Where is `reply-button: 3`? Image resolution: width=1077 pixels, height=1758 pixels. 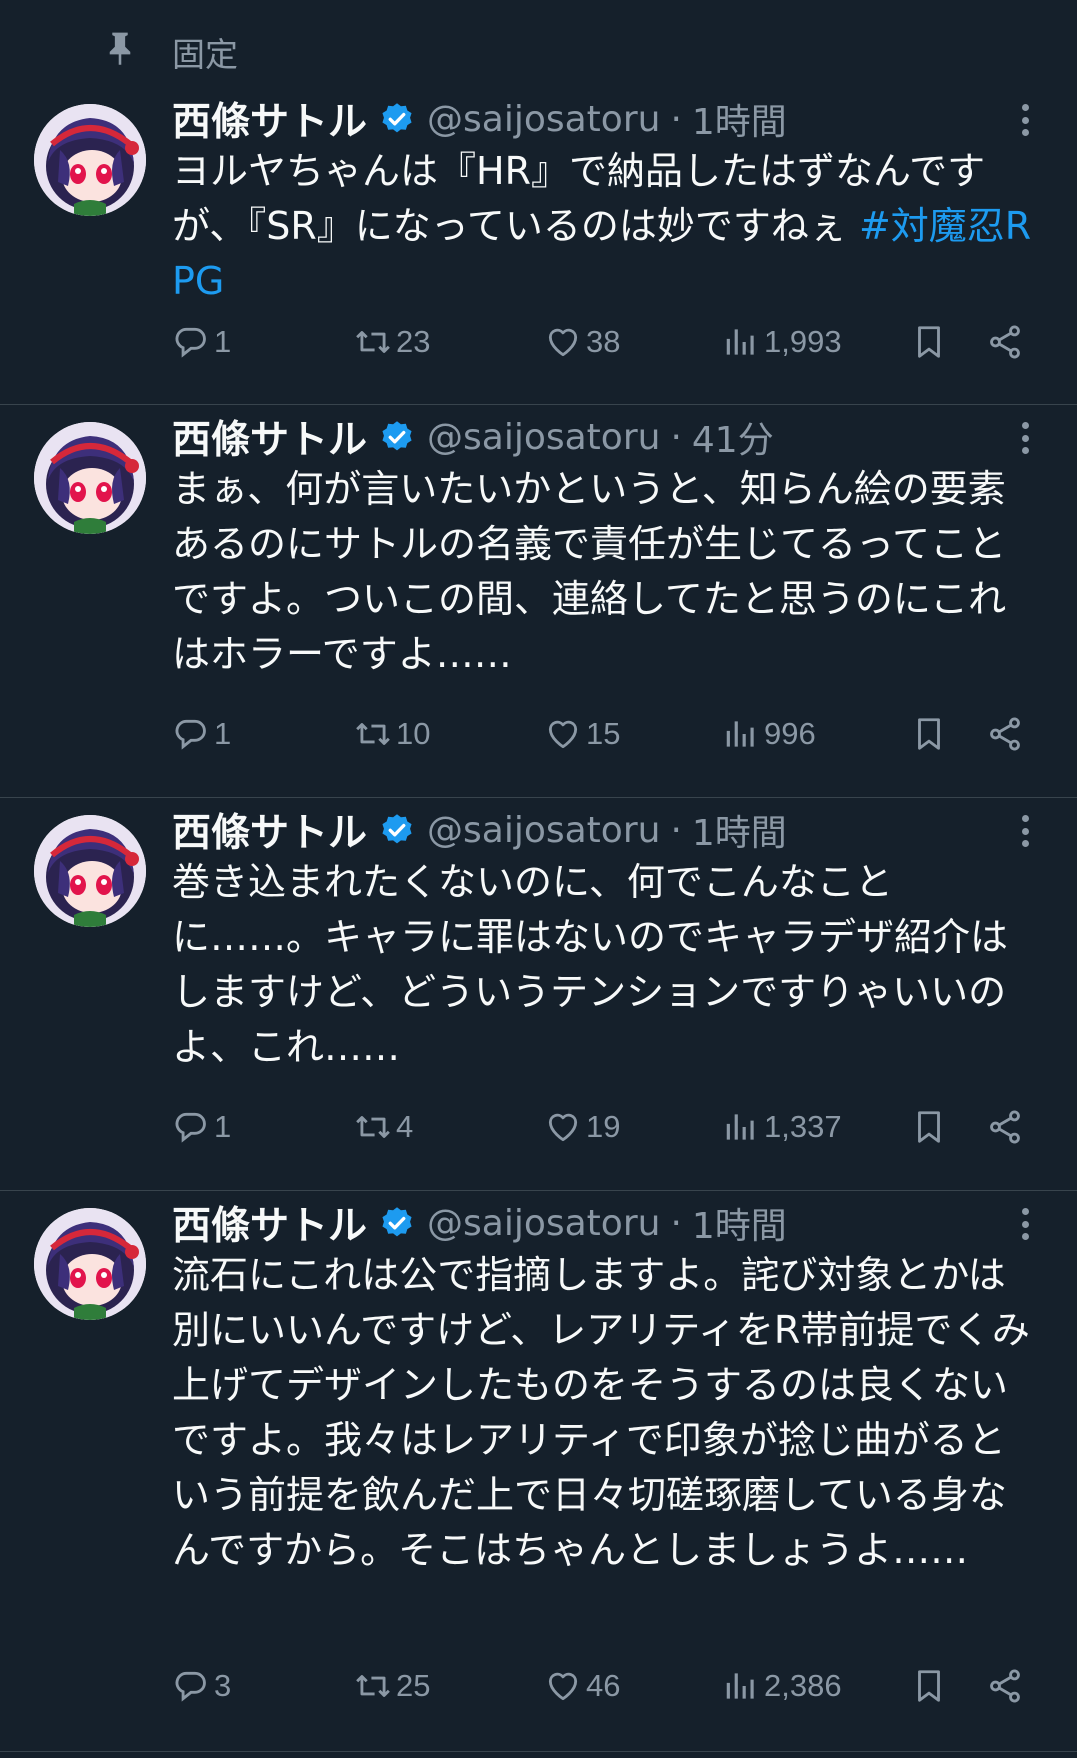 reply-button: 3 is located at coordinates (201, 1686).